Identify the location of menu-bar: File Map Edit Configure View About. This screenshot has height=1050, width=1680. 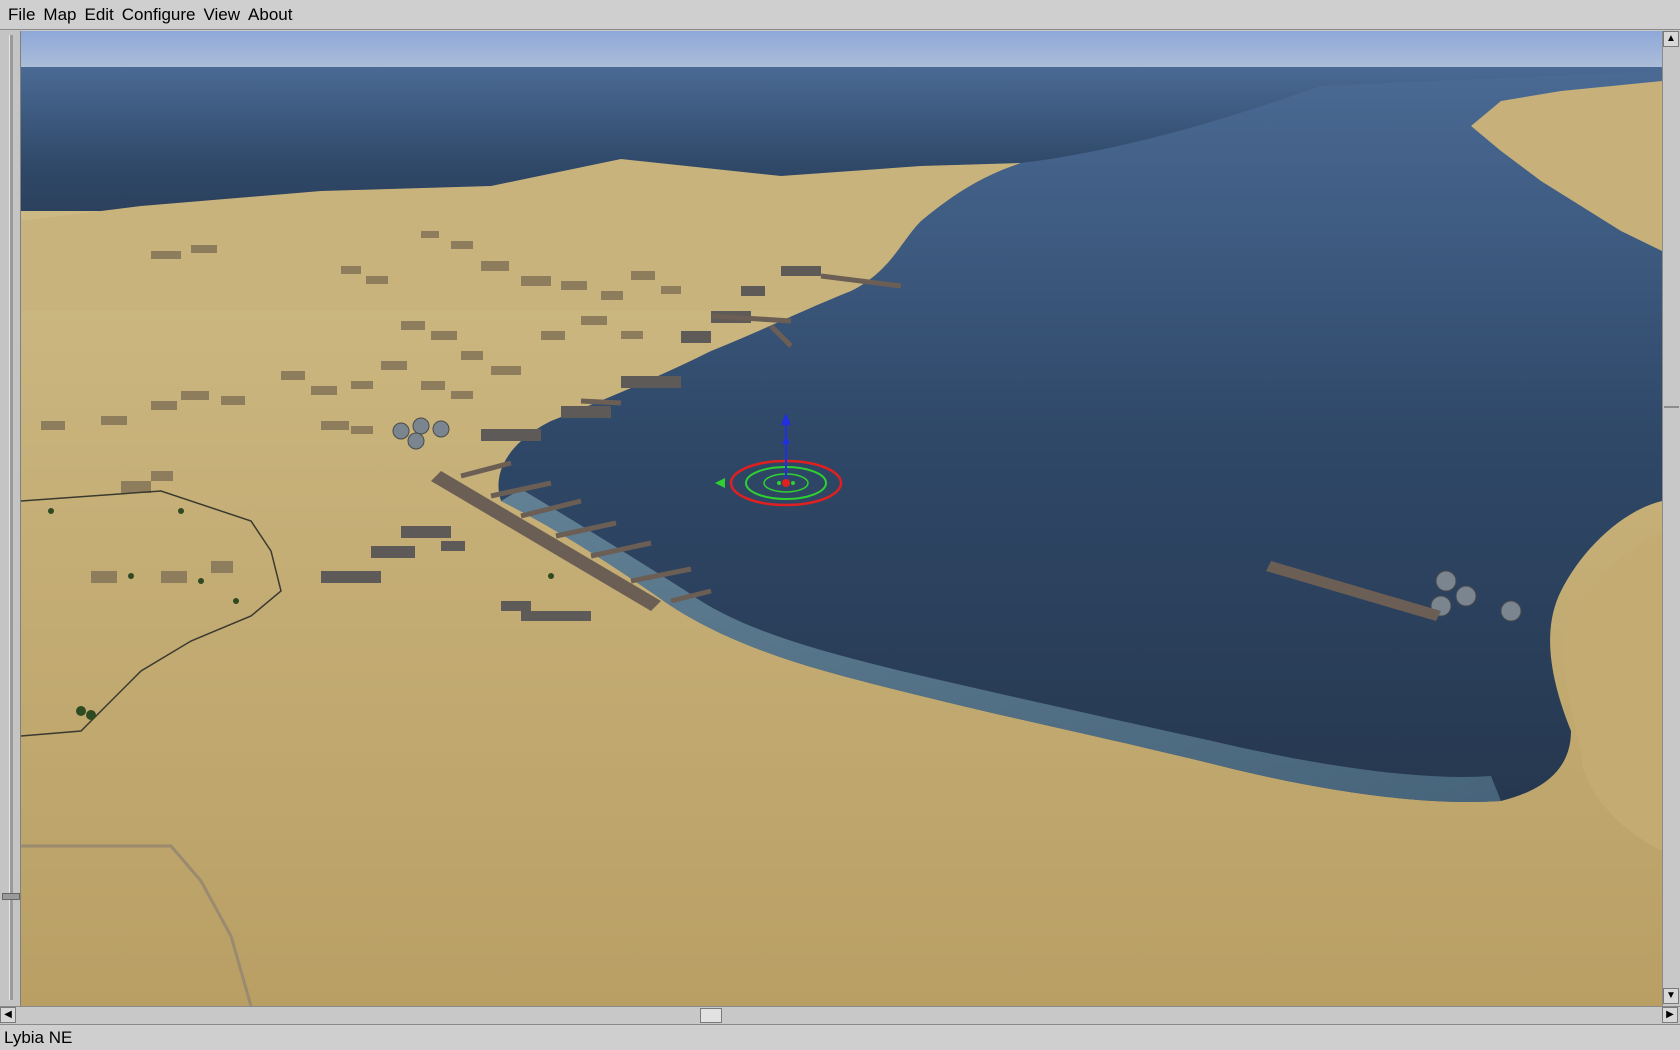
(840, 15).